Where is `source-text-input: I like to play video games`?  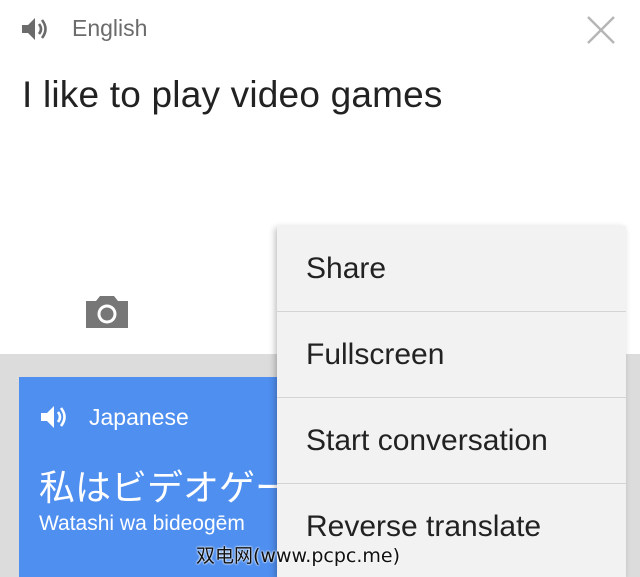
source-text-input: I like to play video games is located at coordinates (232, 95).